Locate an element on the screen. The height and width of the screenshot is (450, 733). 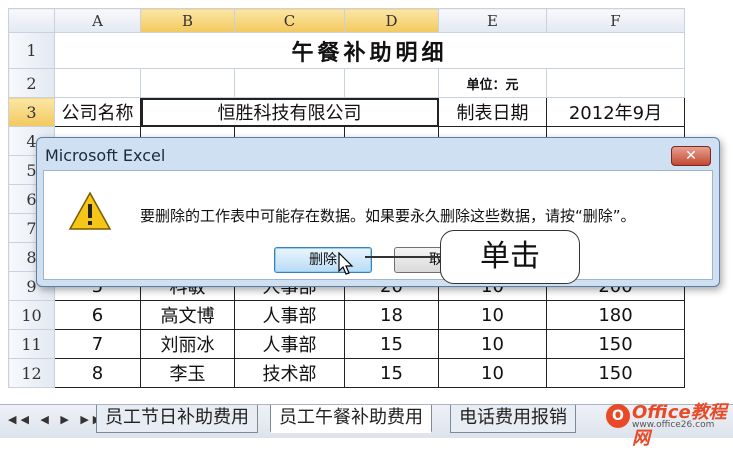
table-cell-days: 18 is located at coordinates (391, 315).